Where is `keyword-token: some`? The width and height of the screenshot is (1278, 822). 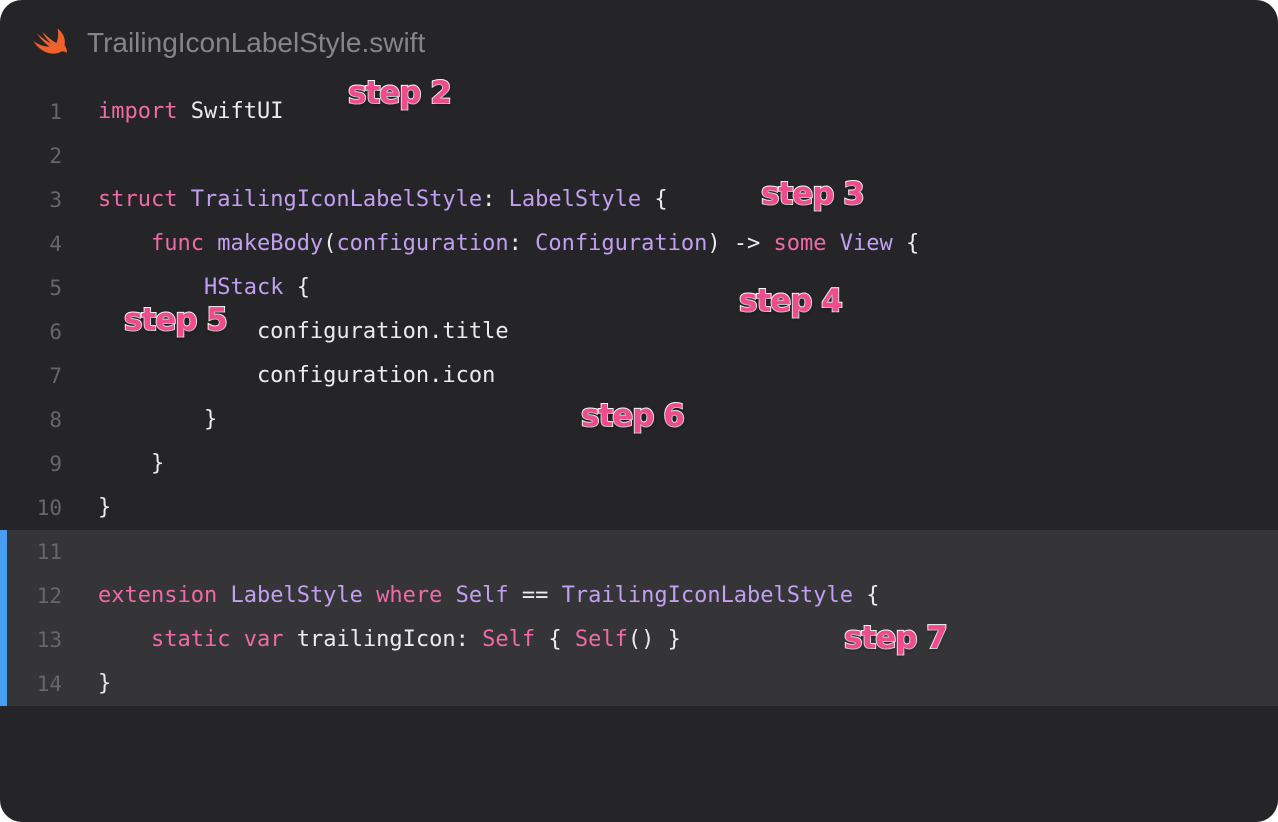 keyword-token: some is located at coordinates (800, 243).